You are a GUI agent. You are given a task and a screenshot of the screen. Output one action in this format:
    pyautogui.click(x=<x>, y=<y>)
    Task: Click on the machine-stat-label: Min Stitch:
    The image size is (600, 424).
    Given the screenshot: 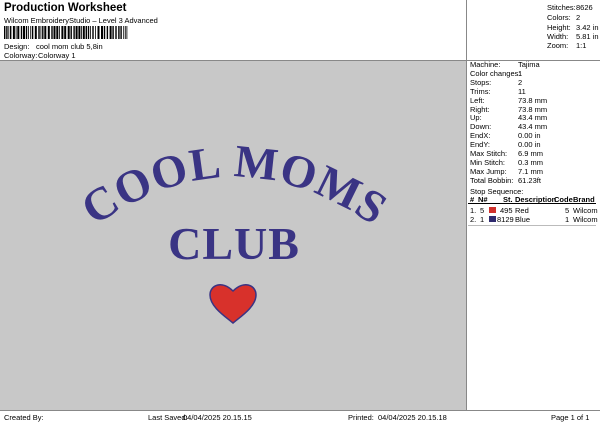 What is the action you would take?
    pyautogui.click(x=488, y=162)
    